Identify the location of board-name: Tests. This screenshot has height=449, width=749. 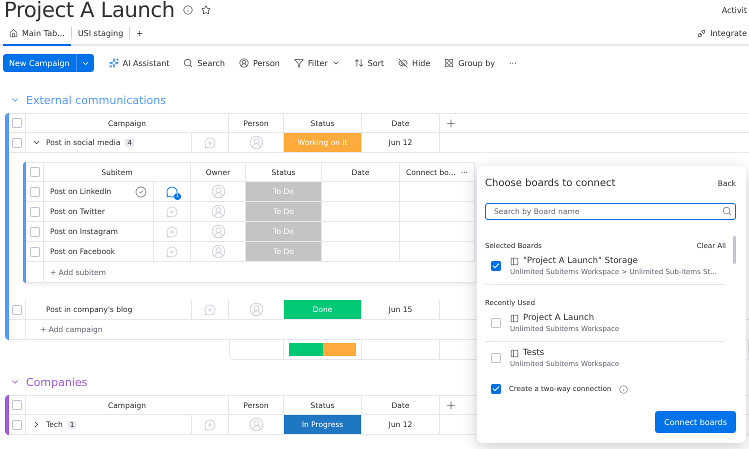
(533, 353).